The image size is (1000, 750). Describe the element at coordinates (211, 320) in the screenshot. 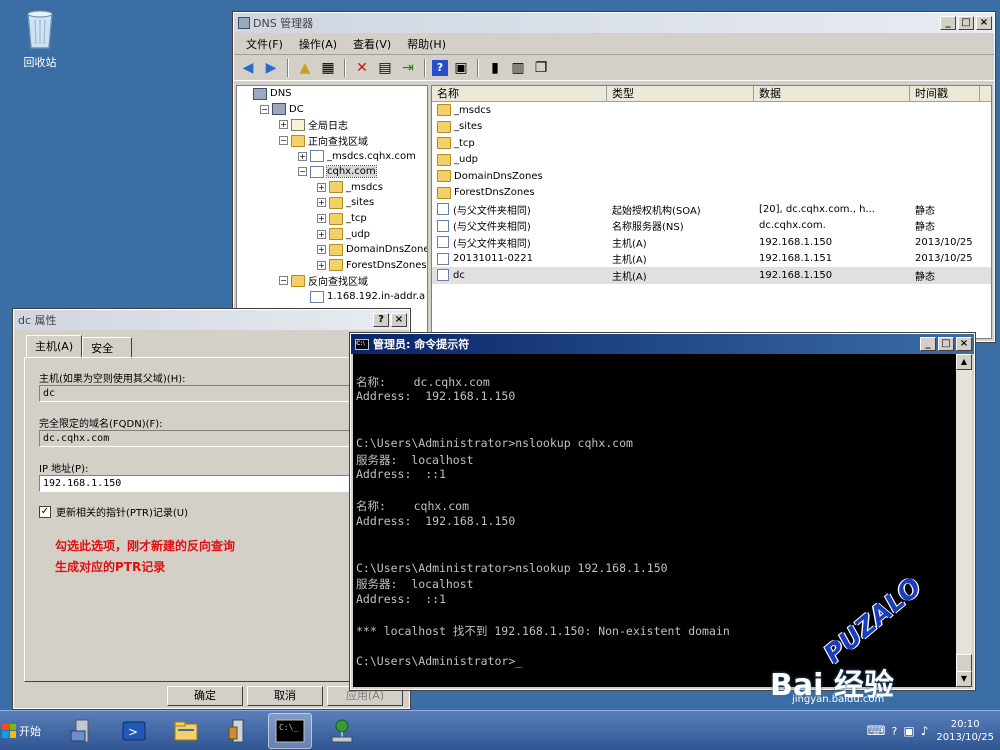

I see `props-titlebar: dc 属性 ? ×` at that location.